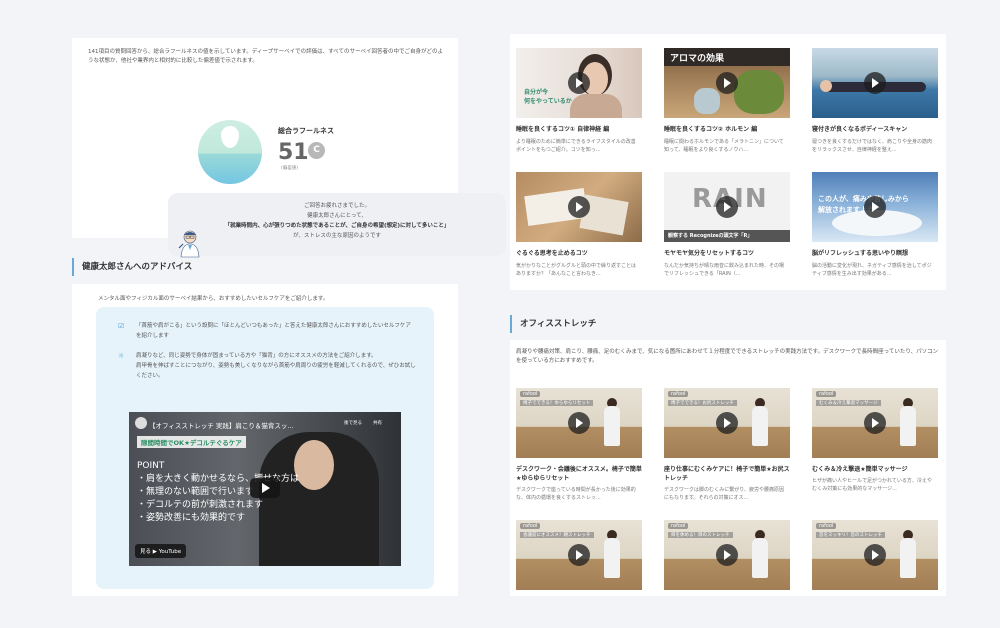 Image resolution: width=1000 pixels, height=628 pixels. Describe the element at coordinates (337, 236) in the screenshot. I see `message-line: が、ストレスの主な原因のようです` at that location.